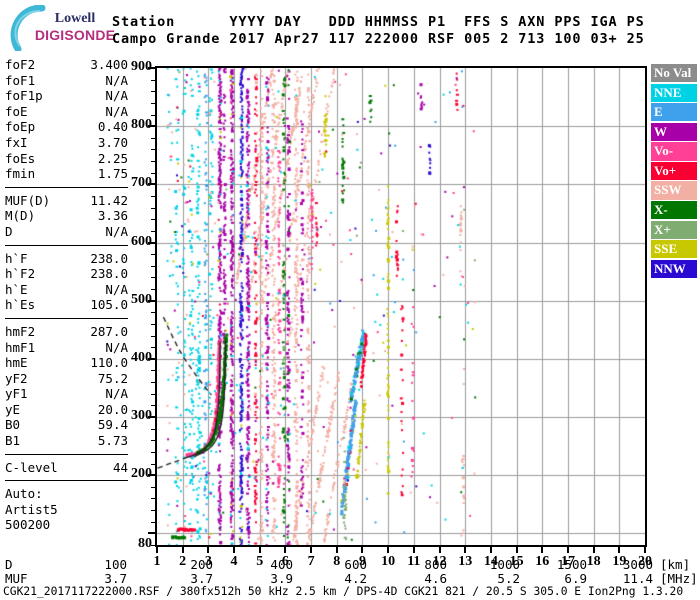 Image resolution: width=700 pixels, height=600 pixels. I want to click on muf-table-cell: 800, so click(435, 564).